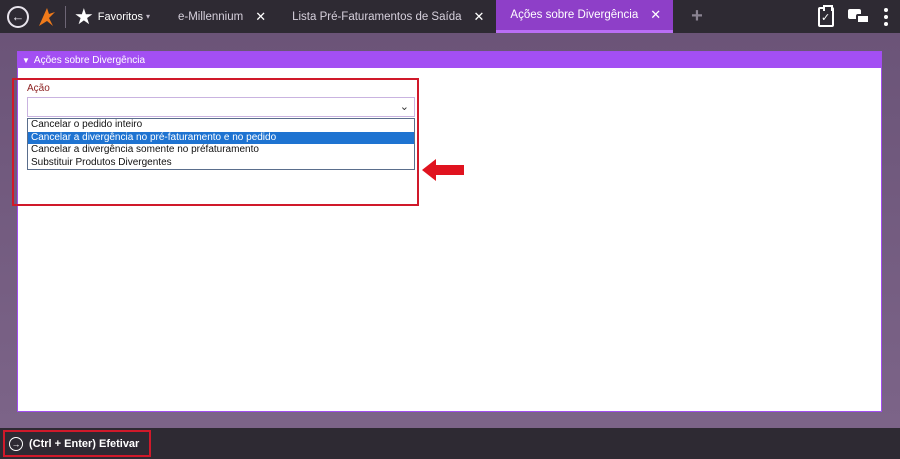 The image size is (900, 459). Describe the element at coordinates (148, 16) in the screenshot. I see `chevron-down-icon: ▾` at that location.